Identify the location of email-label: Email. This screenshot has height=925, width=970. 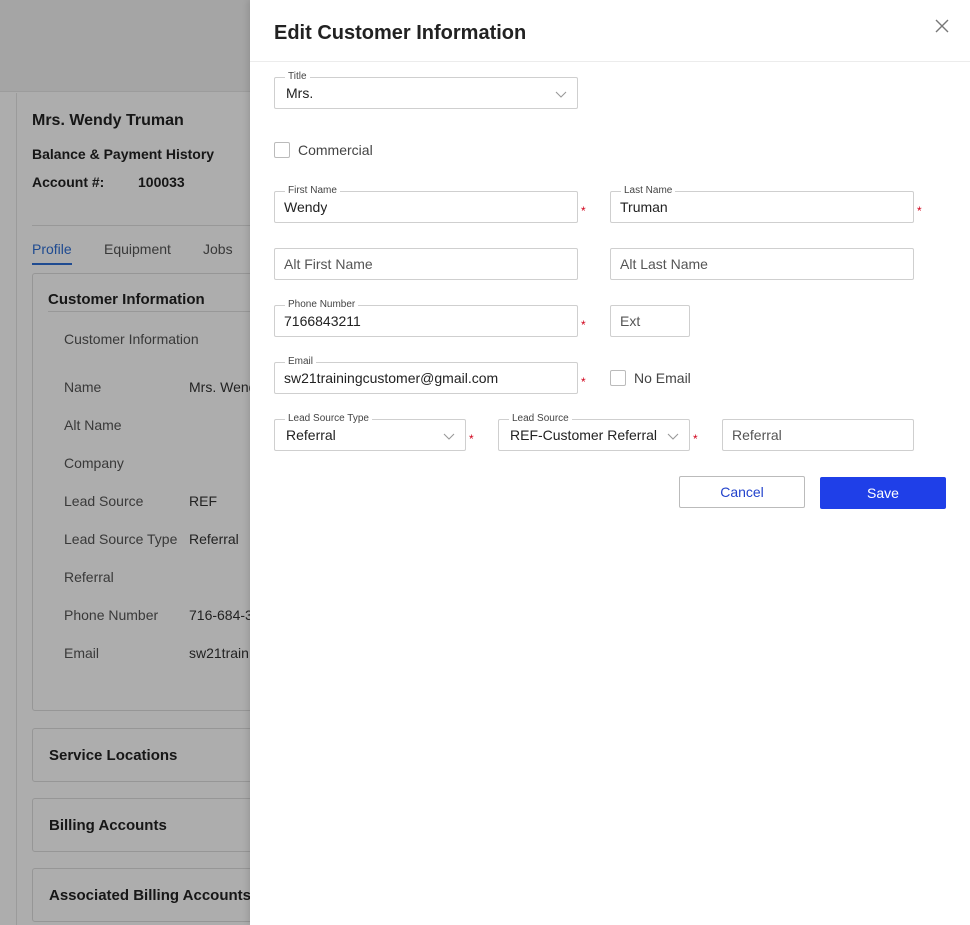
(301, 362).